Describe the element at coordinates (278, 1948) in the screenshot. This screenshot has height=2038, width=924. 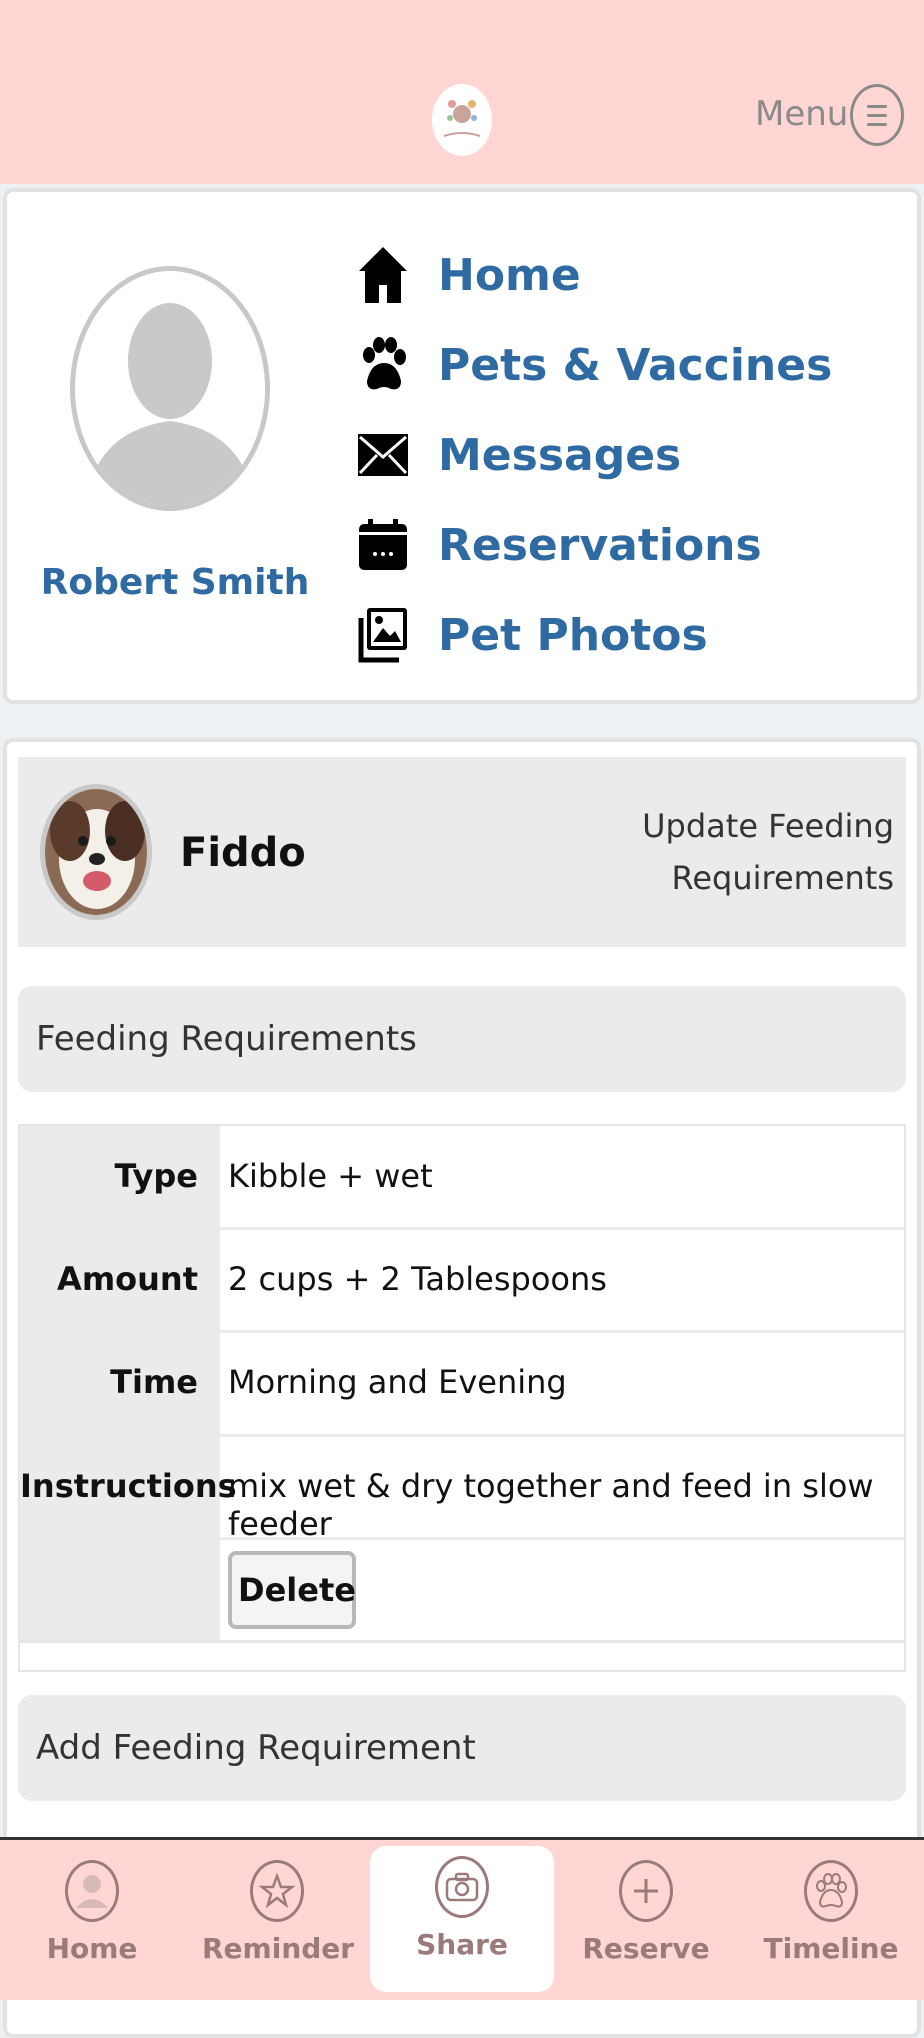
I see `tab-label: Reminder` at that location.